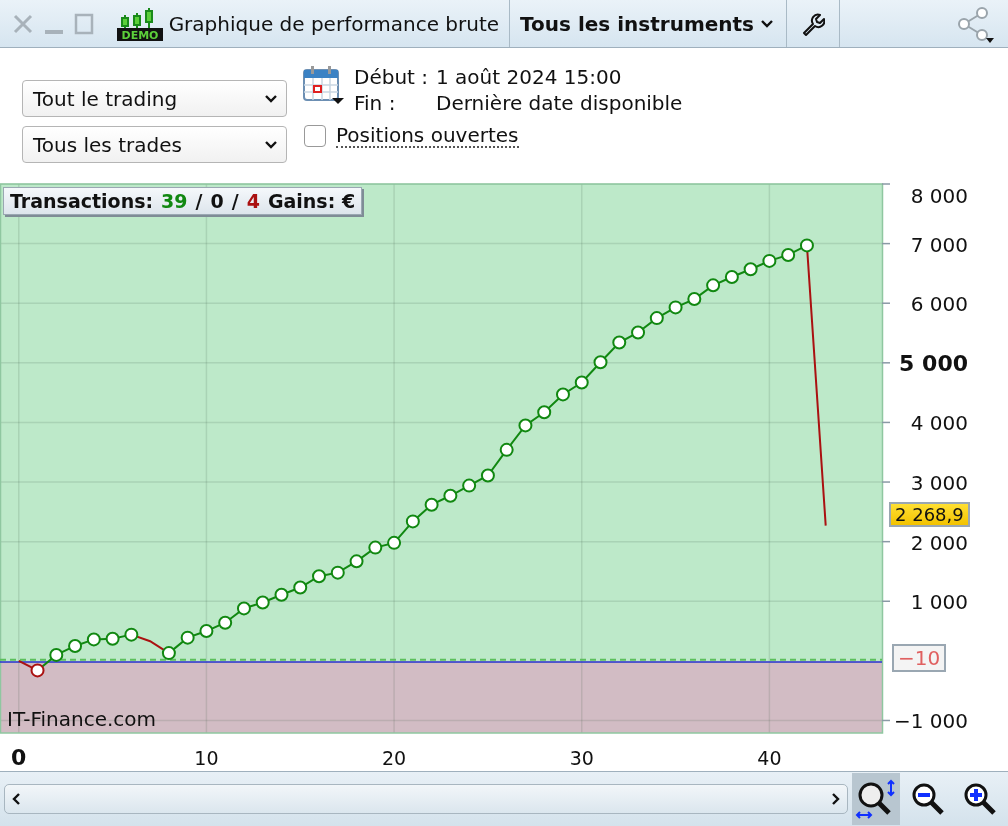  Describe the element at coordinates (939, 423) in the screenshot. I see `y-axis-label: 4 000` at that location.